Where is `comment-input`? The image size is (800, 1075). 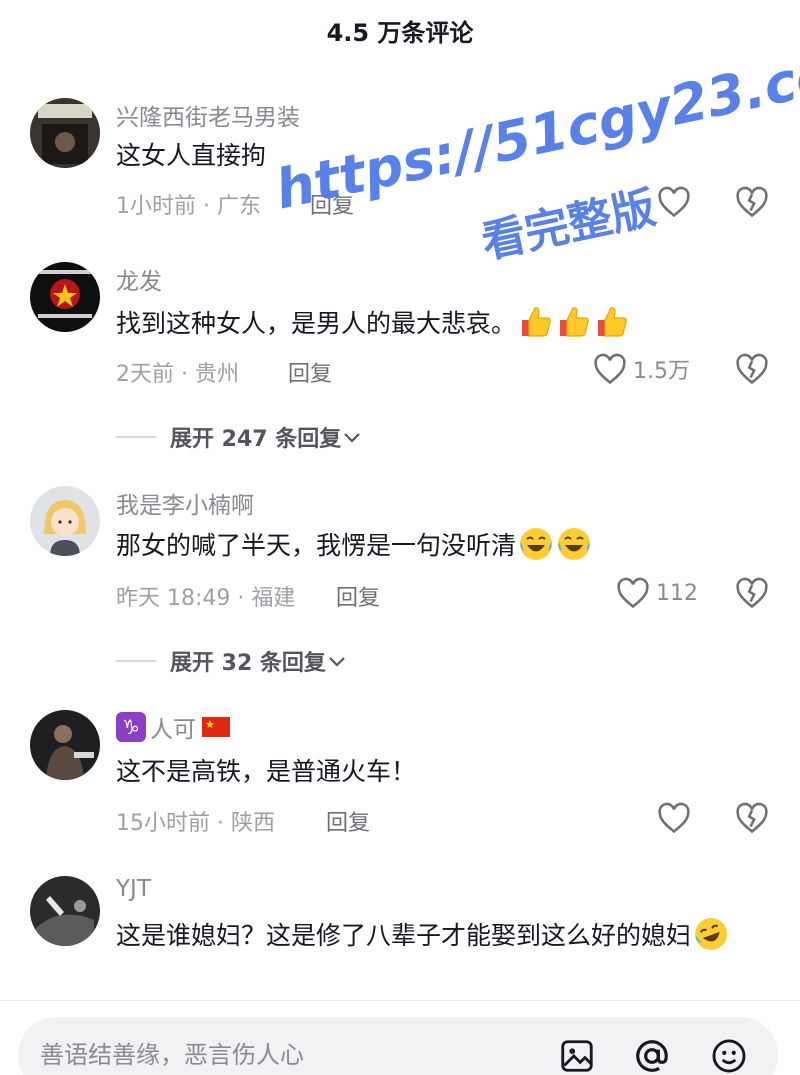 comment-input is located at coordinates (280, 1055).